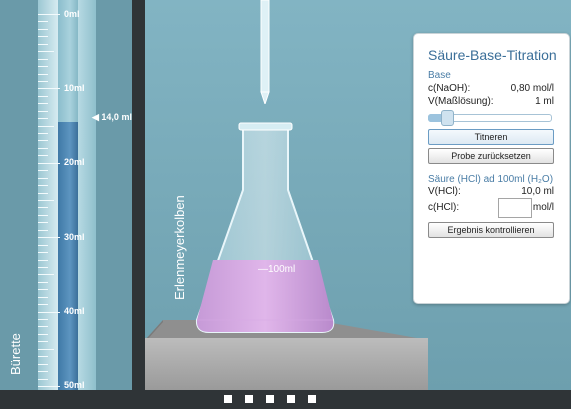 The height and width of the screenshot is (409, 571). I want to click on check-result-button: Ergebnis kontrollieren, so click(491, 230).